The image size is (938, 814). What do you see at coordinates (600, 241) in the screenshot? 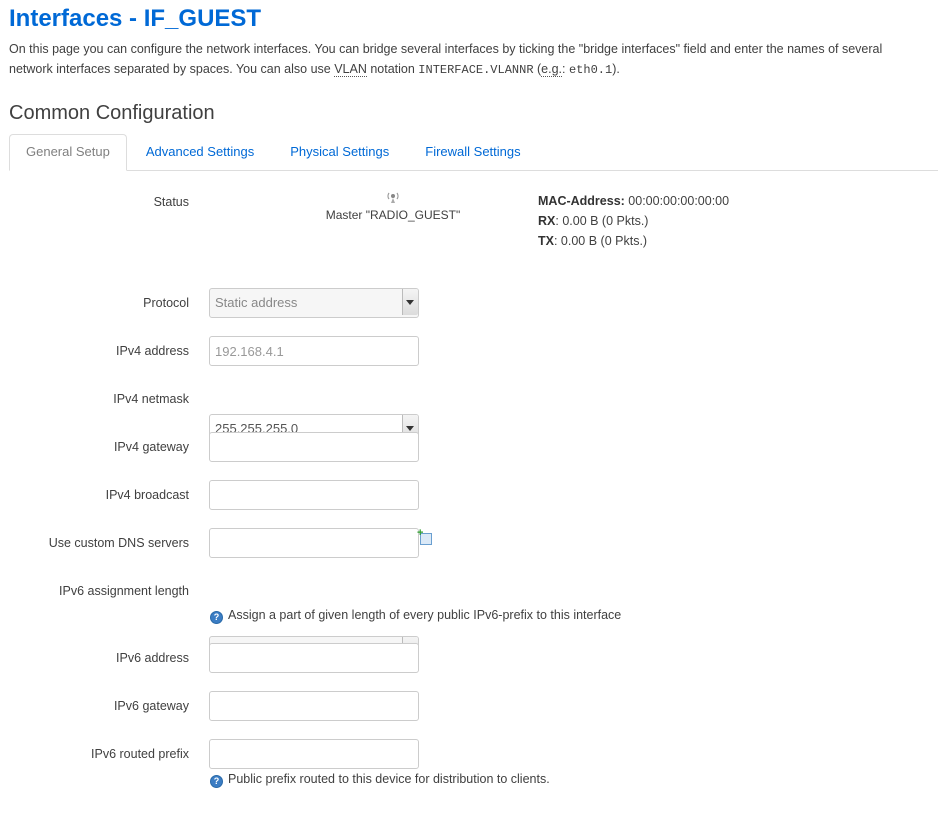
I see `tx-value: : 0.00 B (0 Pkts.)` at bounding box center [600, 241].